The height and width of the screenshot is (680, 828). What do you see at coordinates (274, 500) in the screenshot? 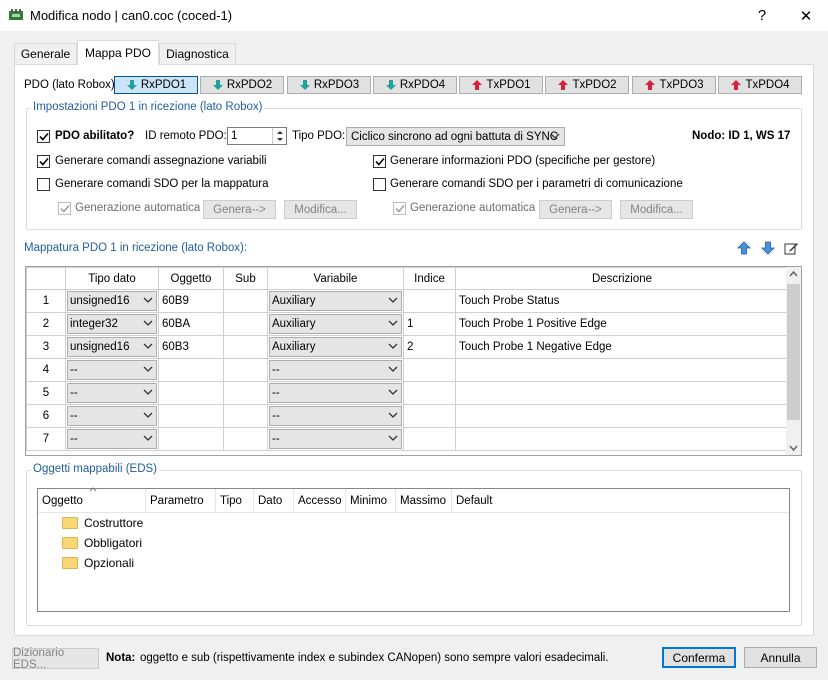
I see `eds-col-dato: Dato` at bounding box center [274, 500].